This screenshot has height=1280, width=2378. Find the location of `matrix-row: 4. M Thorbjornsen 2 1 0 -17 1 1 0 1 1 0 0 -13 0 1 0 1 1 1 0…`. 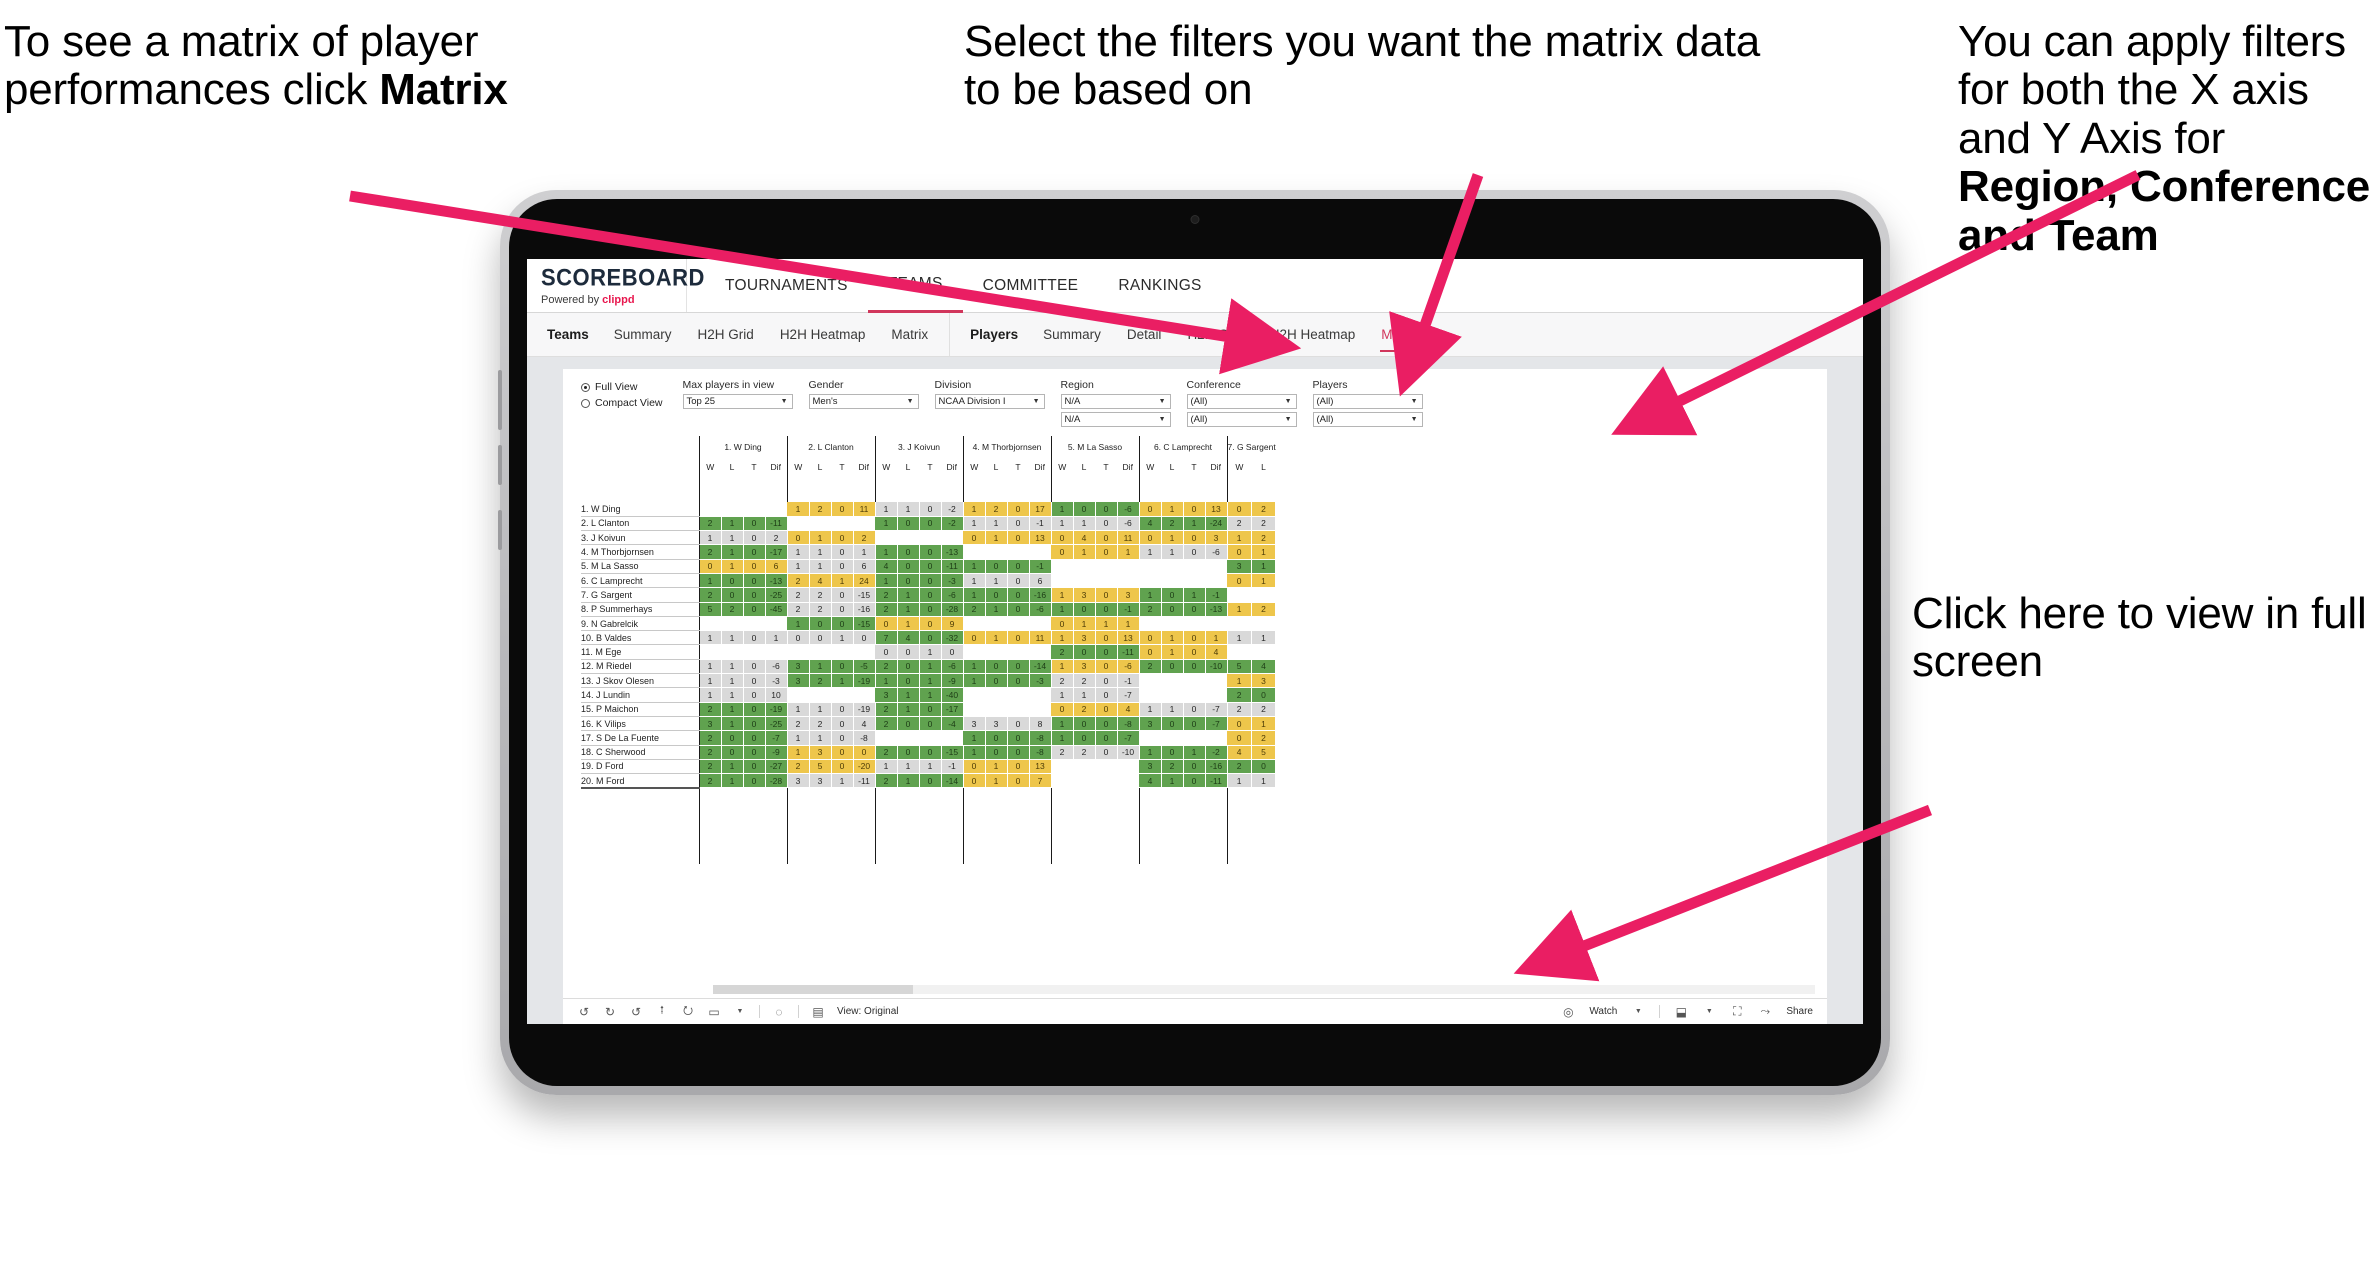

matrix-row: 4. M Thorbjornsen 2 1 0 -17 1 1 0 1 1 0 0 -13 0 1 0 1 1 1 0… is located at coordinates (929, 552).